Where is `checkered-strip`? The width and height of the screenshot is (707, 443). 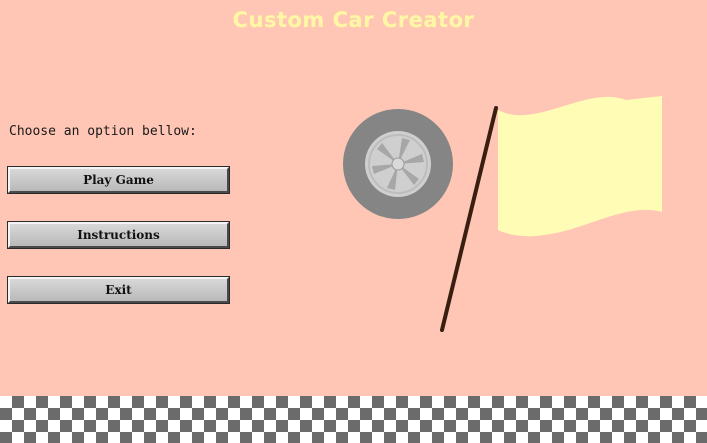
checkered-strip is located at coordinates (353, 419).